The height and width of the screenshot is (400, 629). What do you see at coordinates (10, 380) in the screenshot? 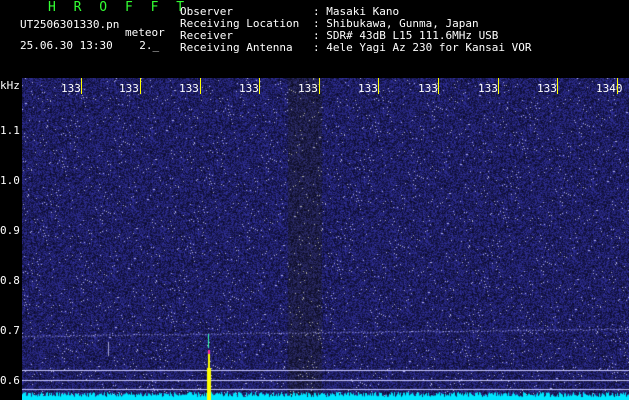
I see `y-tick-label: 0.6` at bounding box center [10, 380].